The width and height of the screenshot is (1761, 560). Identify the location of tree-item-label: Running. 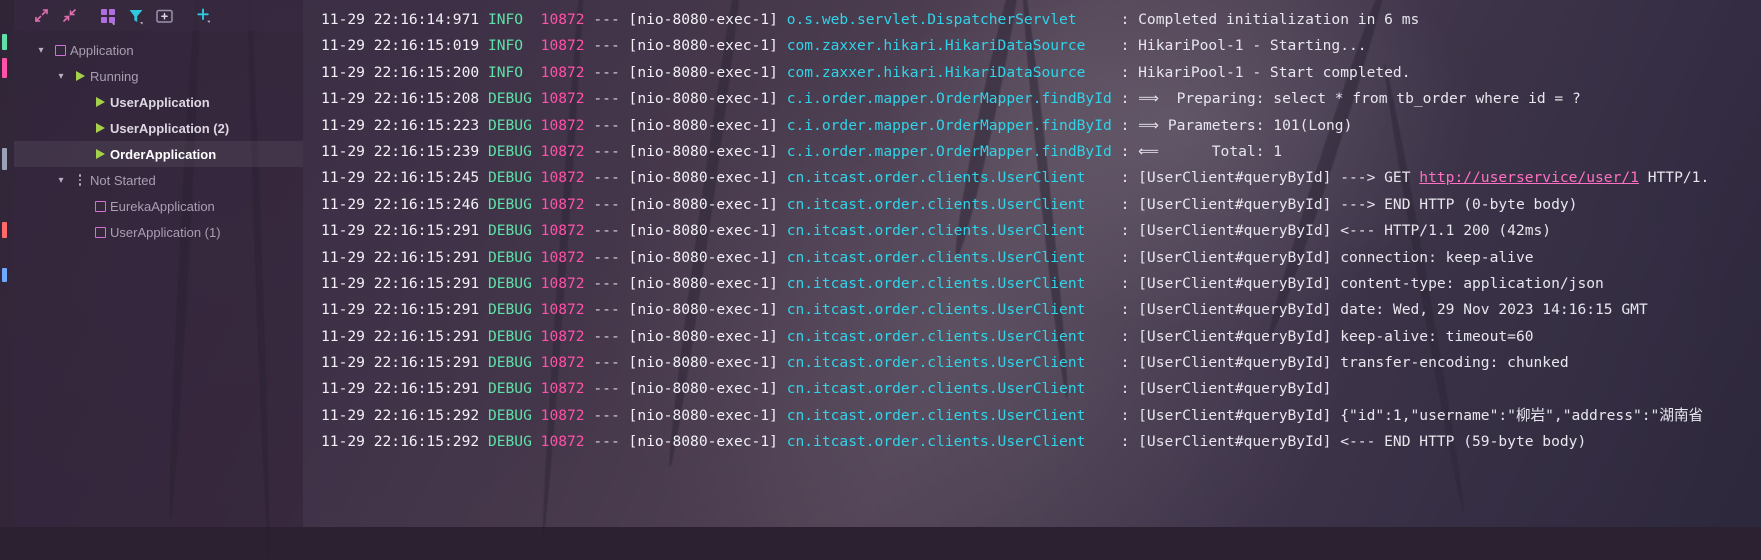
(114, 76).